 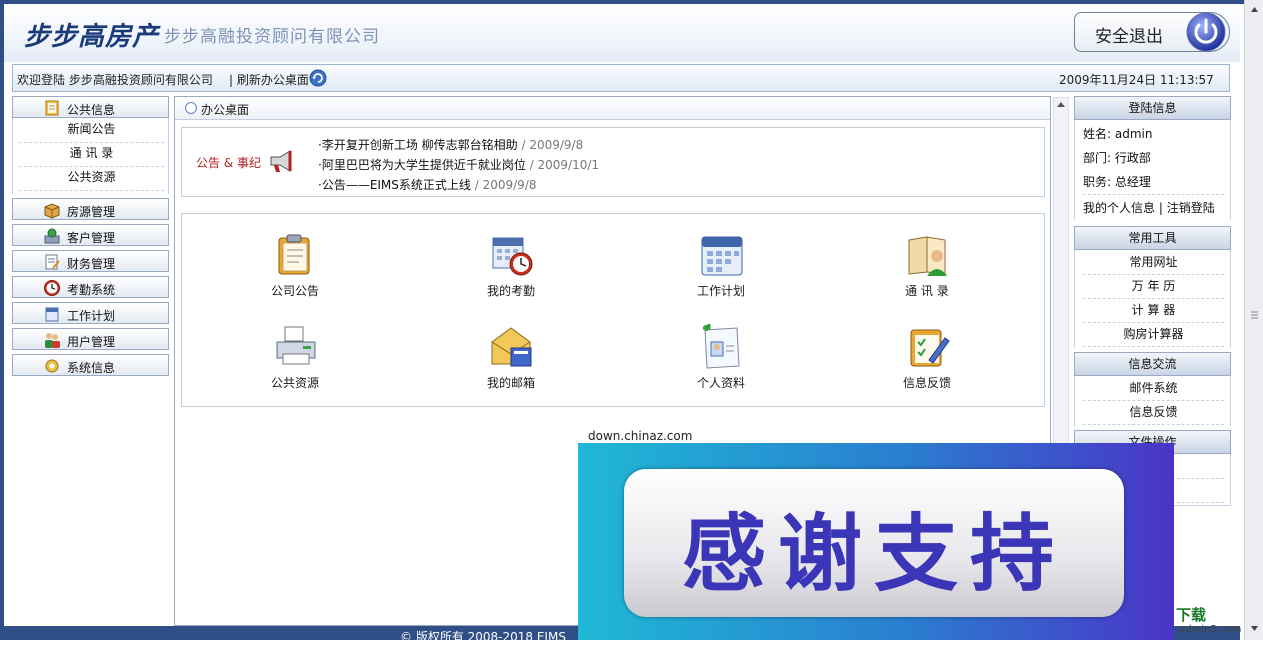 I want to click on sidebar-section-work-plan: 工作计划, so click(x=90, y=313).